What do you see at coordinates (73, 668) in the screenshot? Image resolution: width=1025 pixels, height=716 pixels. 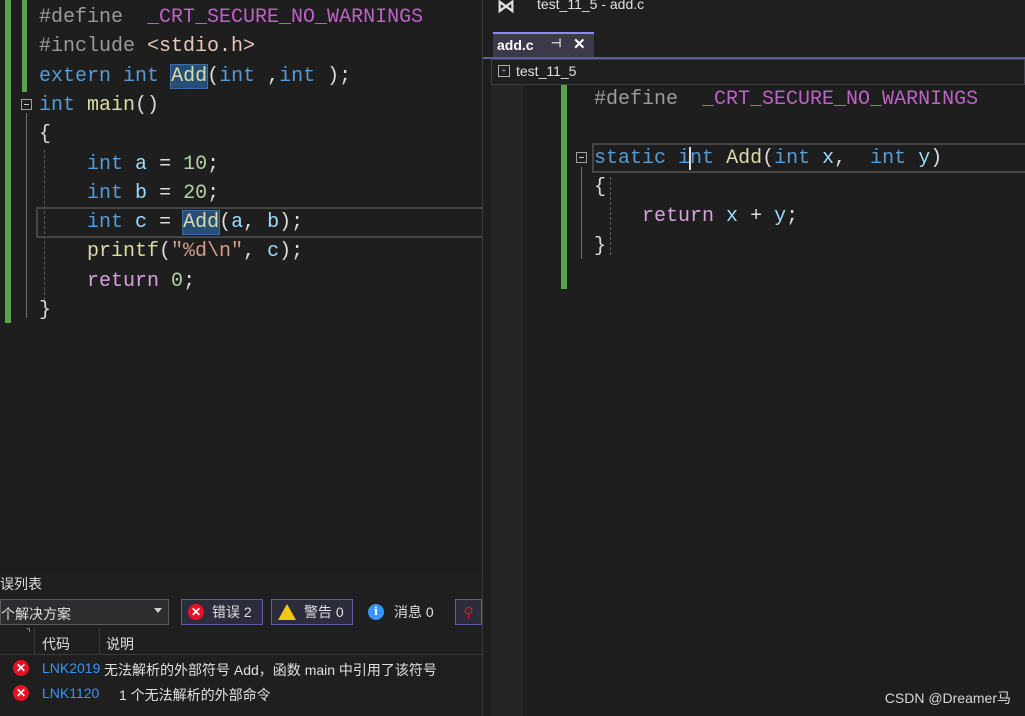 I see `error-code: LNK2019` at bounding box center [73, 668].